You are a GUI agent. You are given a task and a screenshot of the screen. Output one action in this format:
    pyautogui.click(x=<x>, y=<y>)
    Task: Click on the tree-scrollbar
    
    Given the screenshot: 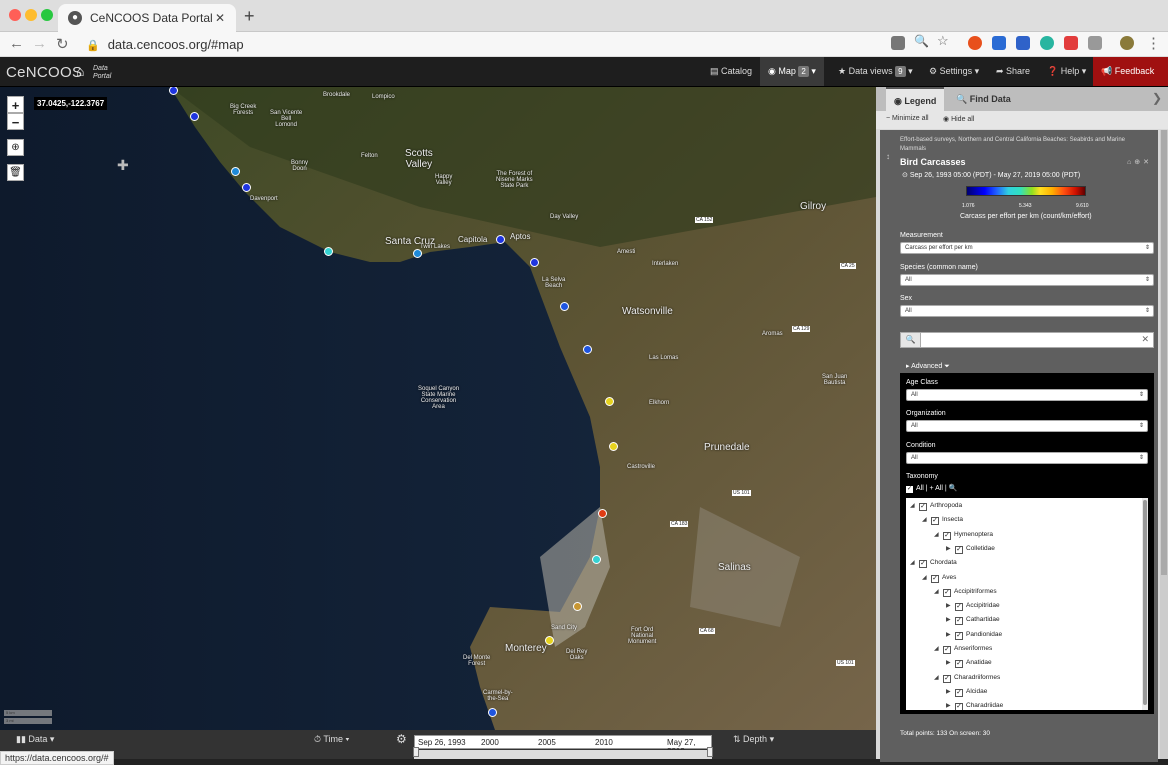 What is the action you would take?
    pyautogui.click(x=1145, y=604)
    